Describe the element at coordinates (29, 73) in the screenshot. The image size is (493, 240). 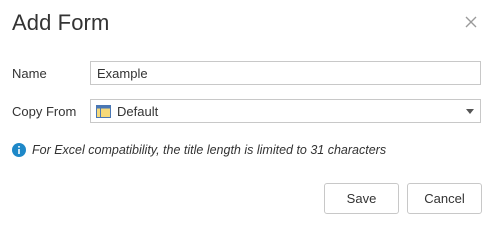
I see `name-label: Name` at that location.